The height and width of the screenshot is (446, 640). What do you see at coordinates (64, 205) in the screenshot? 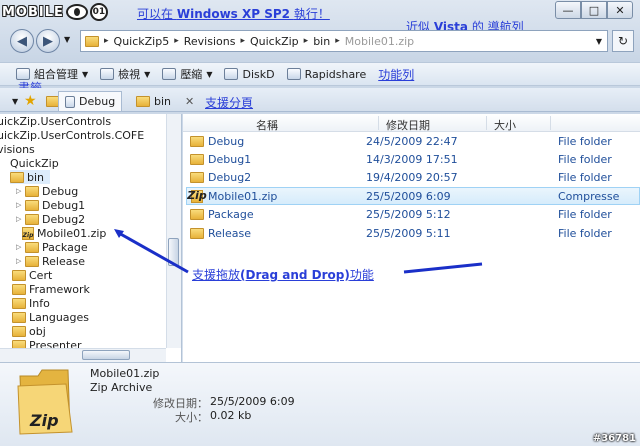
I see `tree-label: Debug1` at bounding box center [64, 205].